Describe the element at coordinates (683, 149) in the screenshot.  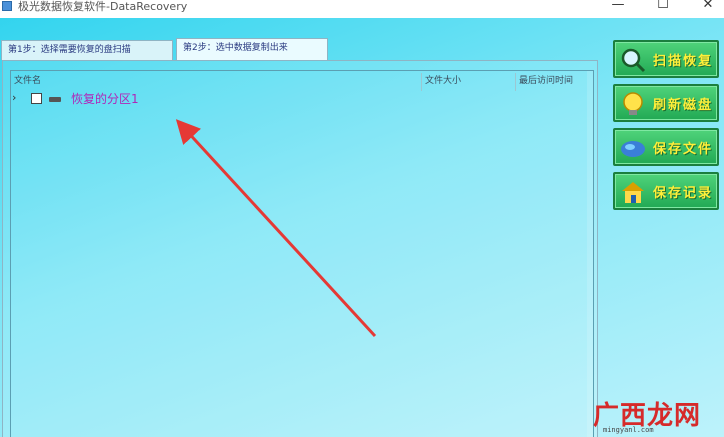
I see `save-file-label: 保存文件` at that location.